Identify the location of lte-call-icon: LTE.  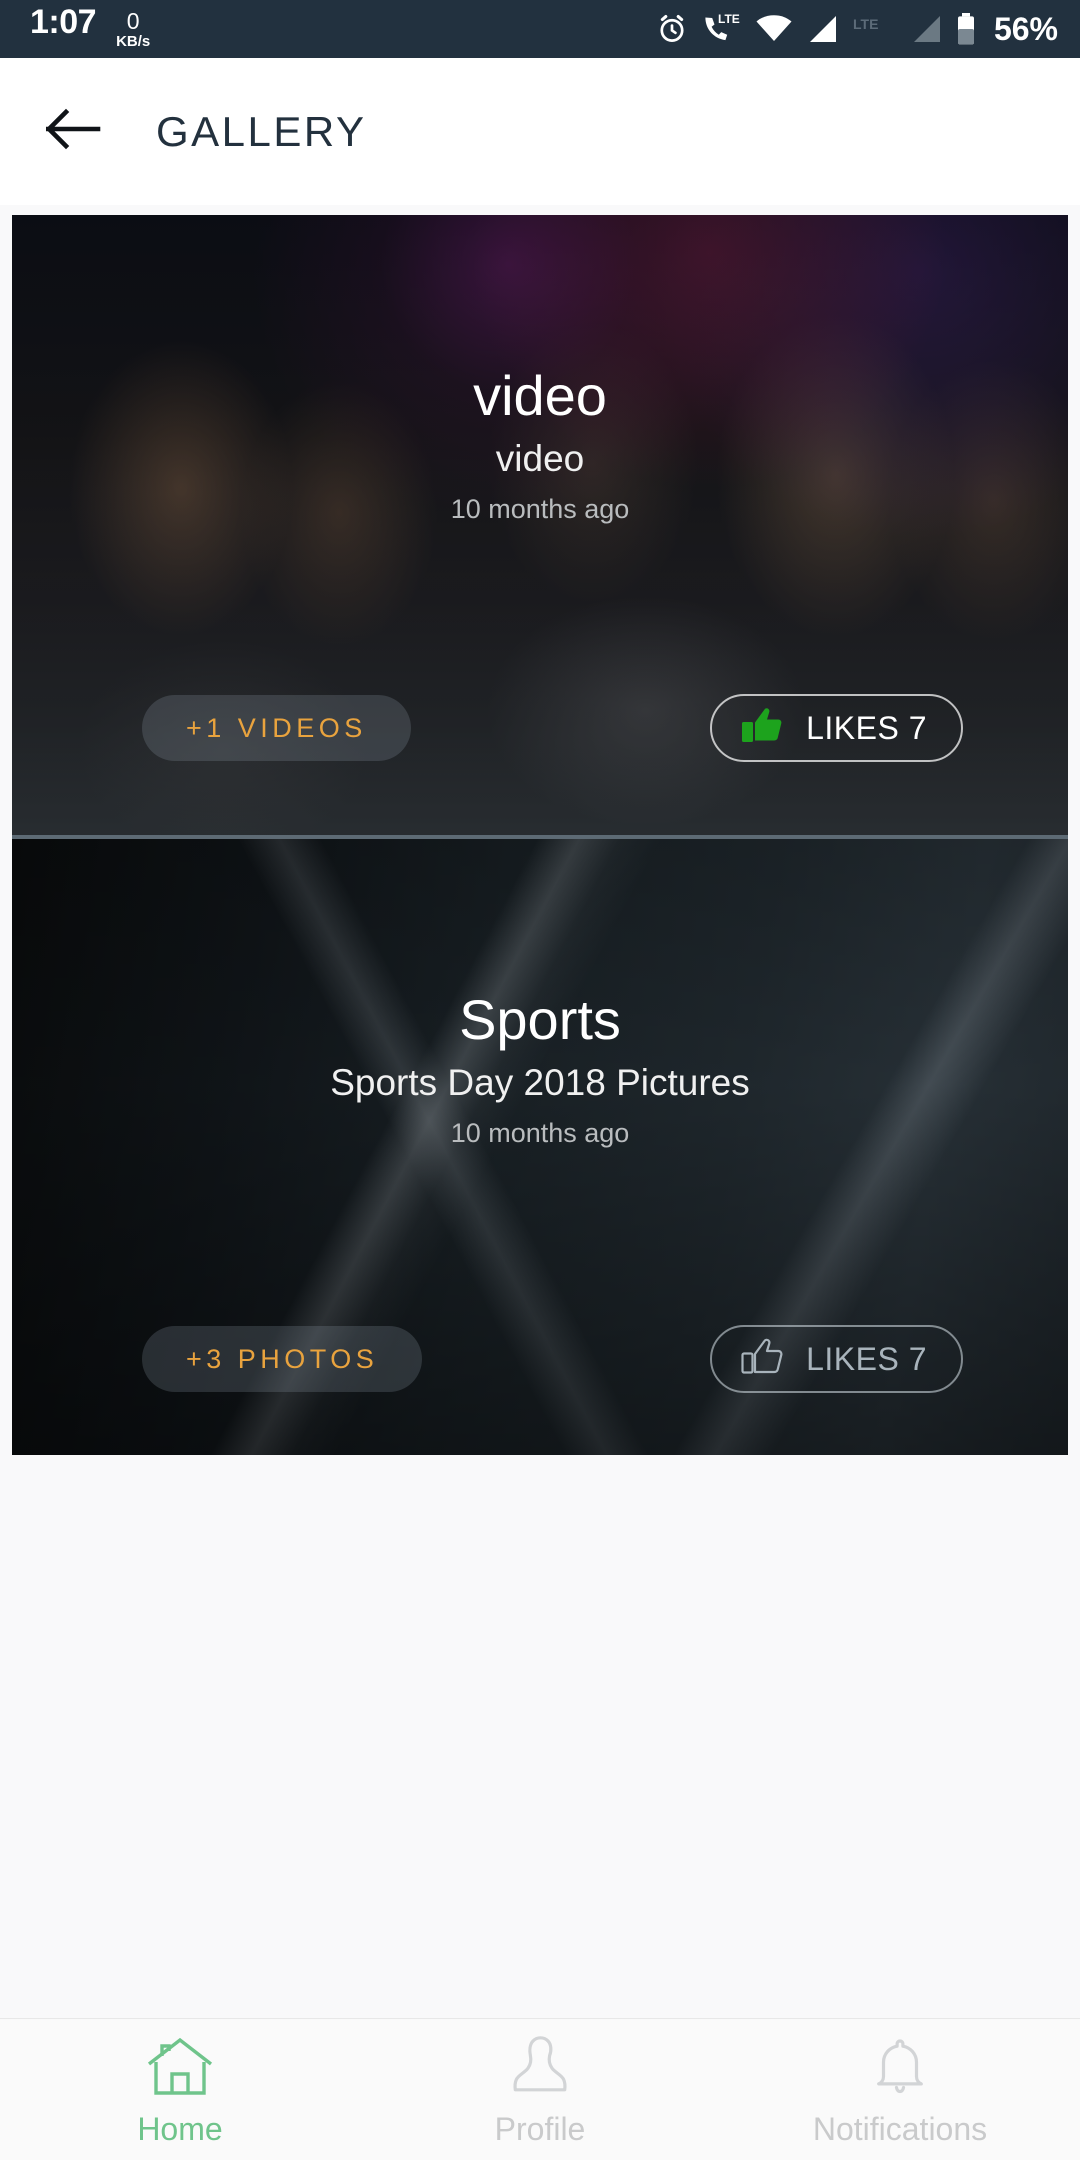
(722, 29).